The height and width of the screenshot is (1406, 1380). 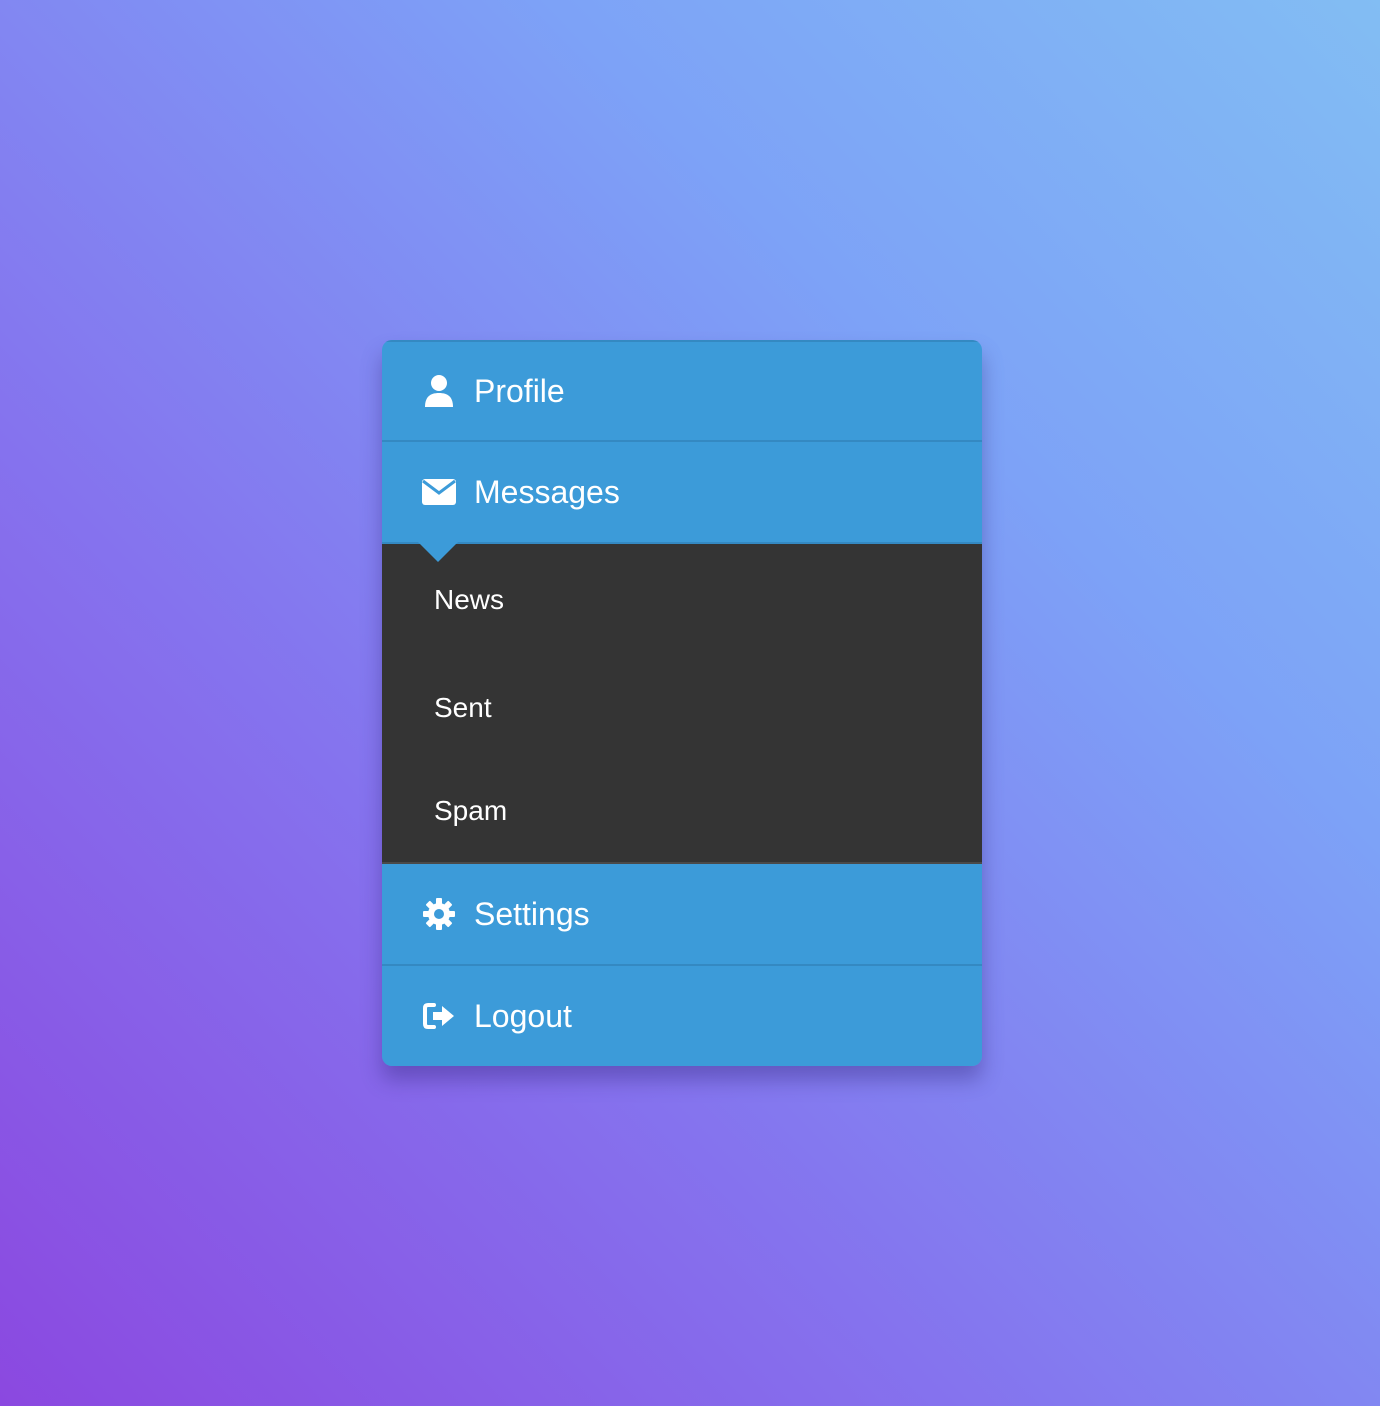 I want to click on gear-icon, so click(x=439, y=914).